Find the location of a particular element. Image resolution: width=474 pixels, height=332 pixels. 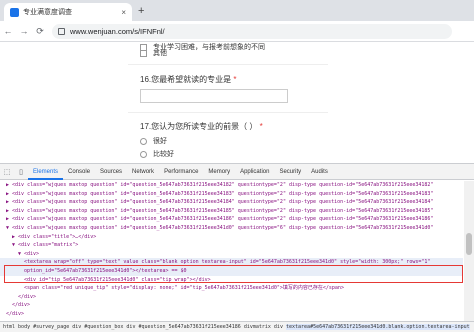

lock-icon is located at coordinates (61, 31).